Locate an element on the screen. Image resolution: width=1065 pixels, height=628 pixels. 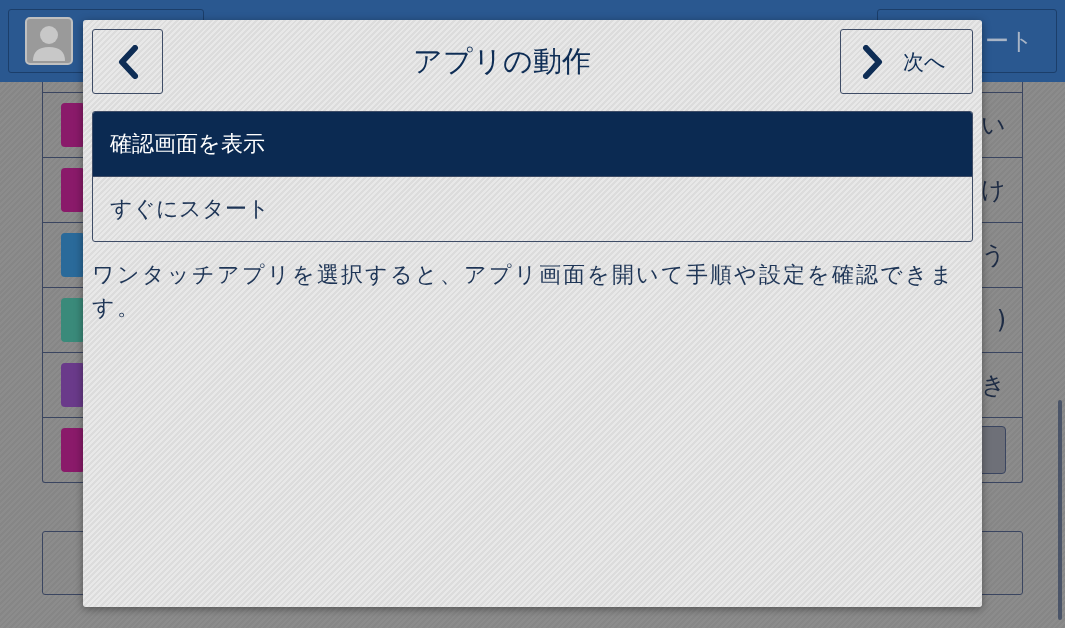
dialog-title: アプリの動作 is located at coordinates (501, 61).